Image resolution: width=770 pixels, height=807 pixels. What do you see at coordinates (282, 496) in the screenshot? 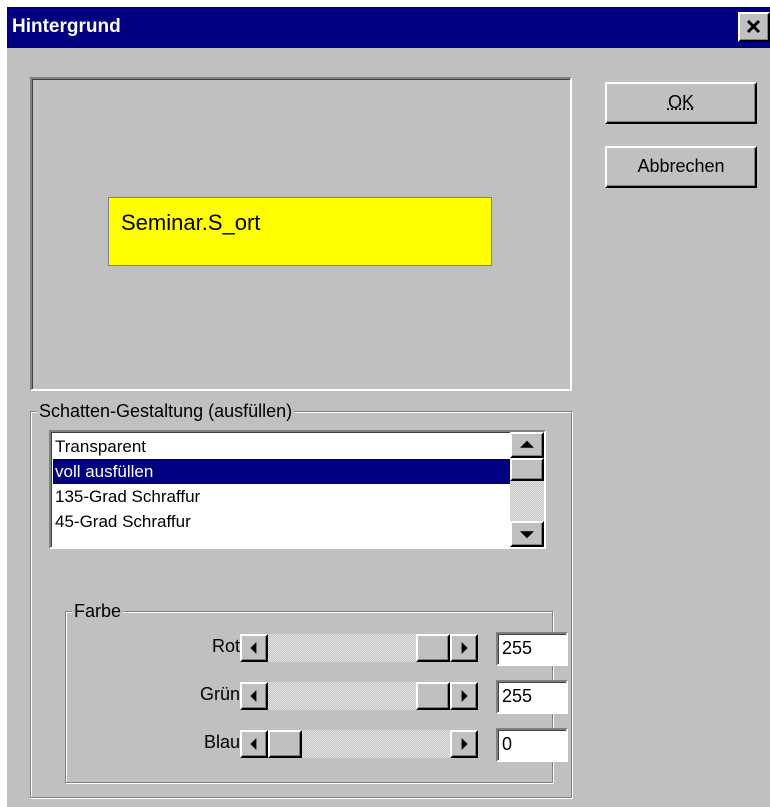
I see `list-item: 135-Grad Schraffur` at bounding box center [282, 496].